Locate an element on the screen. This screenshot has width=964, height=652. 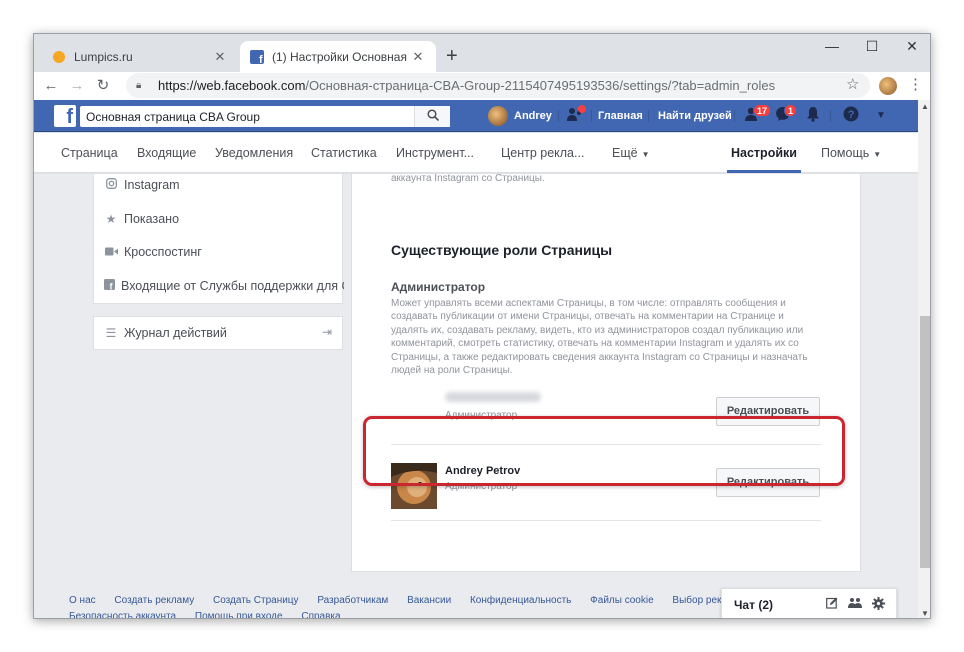
lumpics-favicon-icon is located at coordinates (59, 57).